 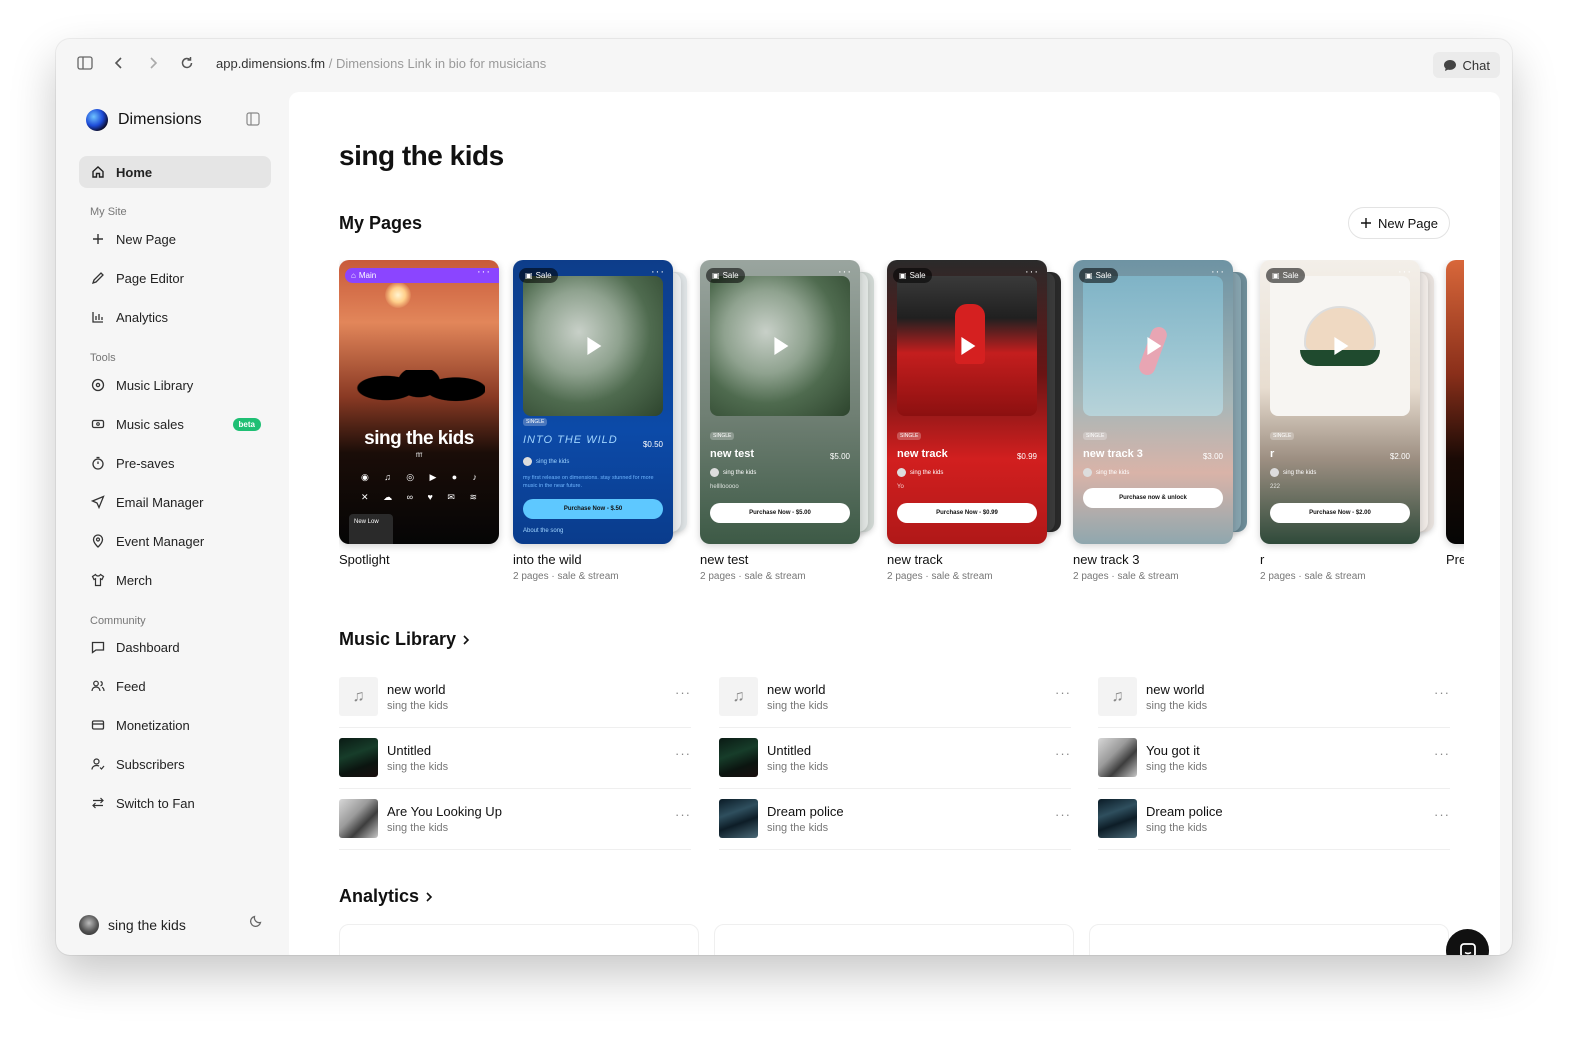 I want to click on track-title: Untitled, so click(x=789, y=750).